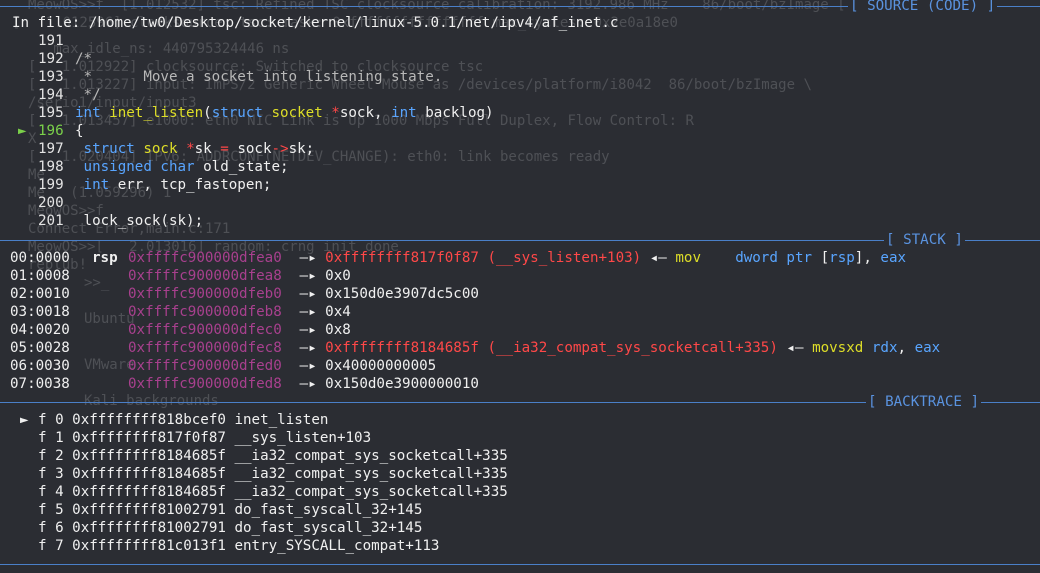  Describe the element at coordinates (51, 528) in the screenshot. I see `frame-index: f 6` at that location.